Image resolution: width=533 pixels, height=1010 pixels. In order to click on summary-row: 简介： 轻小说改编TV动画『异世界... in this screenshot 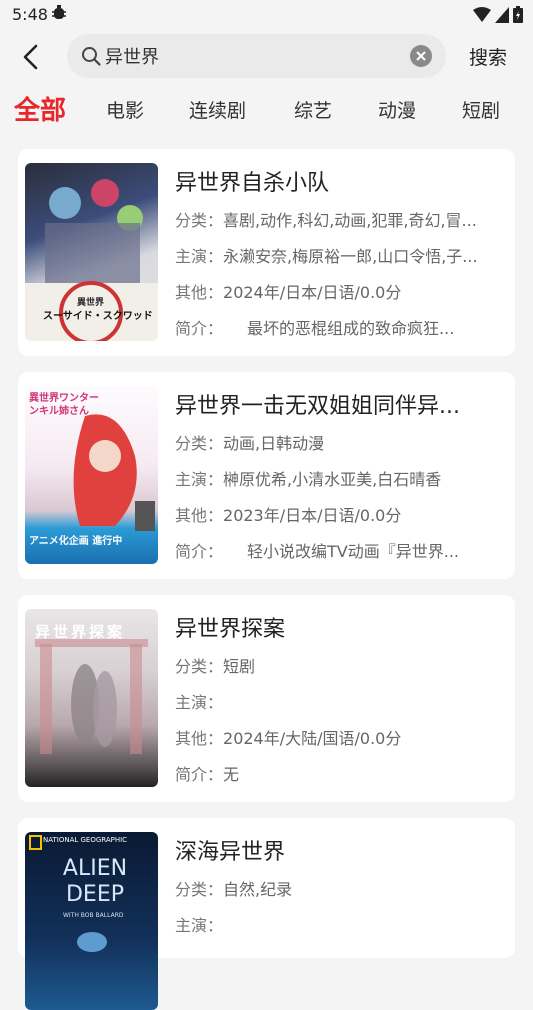, I will do `click(337, 550)`.